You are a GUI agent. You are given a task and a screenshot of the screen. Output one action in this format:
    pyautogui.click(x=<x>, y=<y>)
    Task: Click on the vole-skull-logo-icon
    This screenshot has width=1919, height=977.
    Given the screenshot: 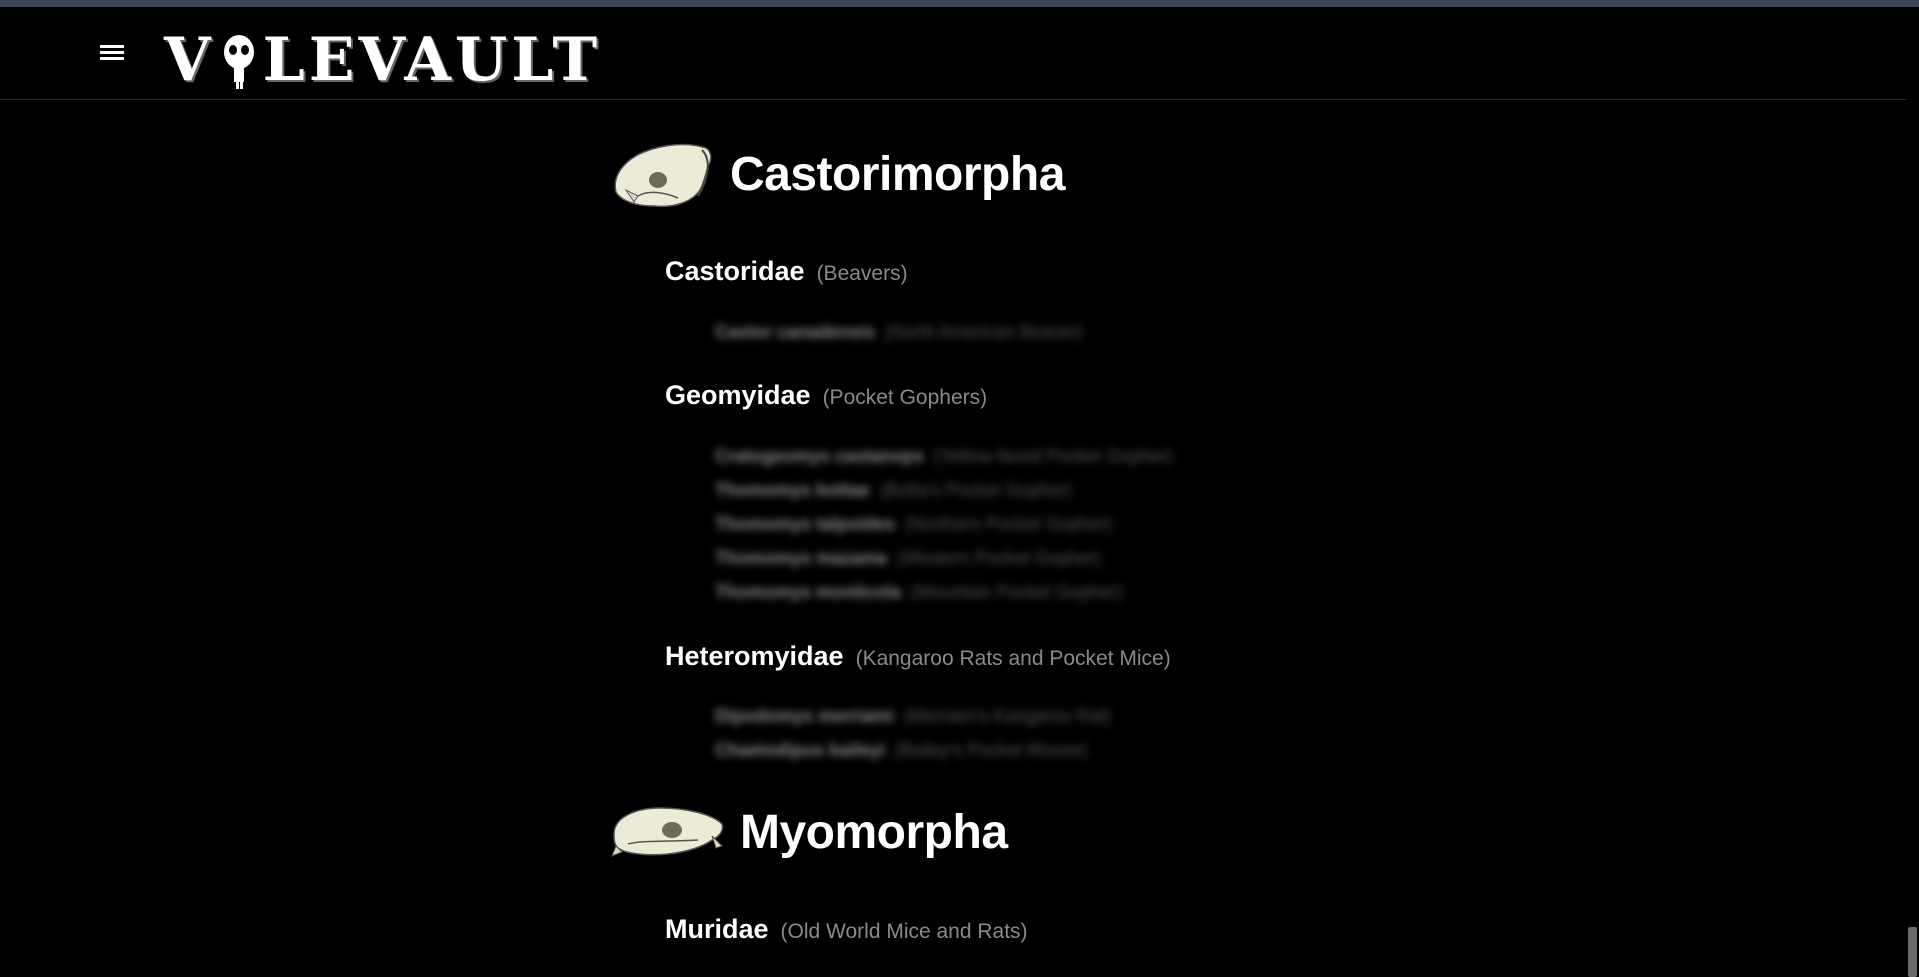 What is the action you would take?
    pyautogui.click(x=238, y=62)
    